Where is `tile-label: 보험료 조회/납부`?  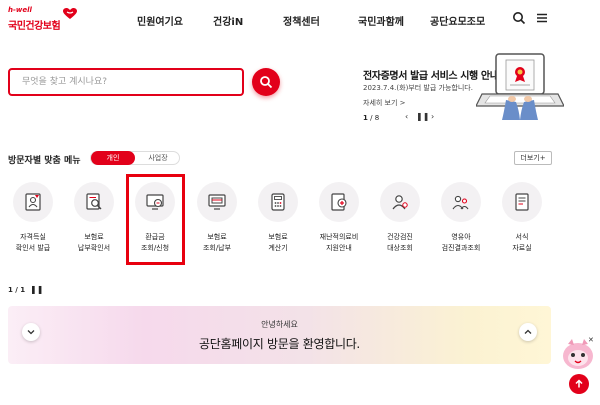 tile-label: 보험료 조회/납부 is located at coordinates (217, 243).